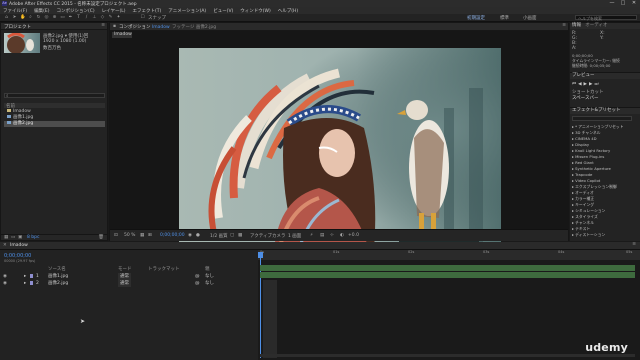 This screenshot has height=360, width=640. What do you see at coordinates (142, 17) in the screenshot?
I see `snap-checkbox-icon: ☐` at bounding box center [142, 17].